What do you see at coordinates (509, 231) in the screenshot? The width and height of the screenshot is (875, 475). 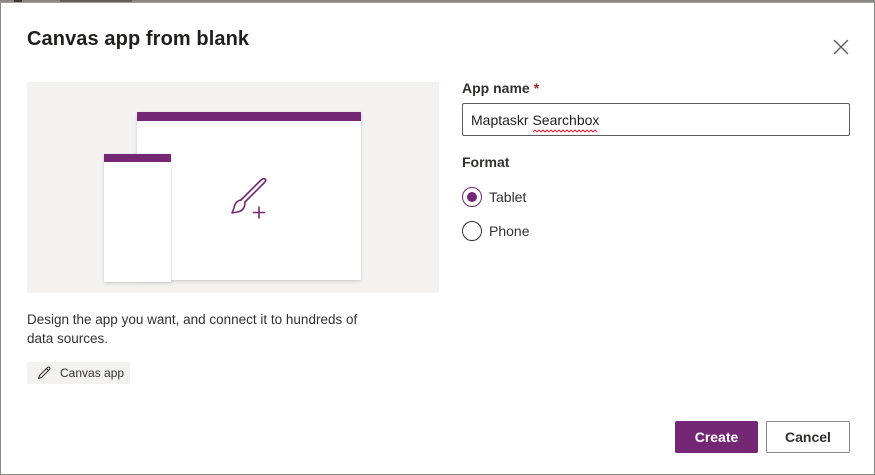 I see `format-option-label: Phone` at bounding box center [509, 231].